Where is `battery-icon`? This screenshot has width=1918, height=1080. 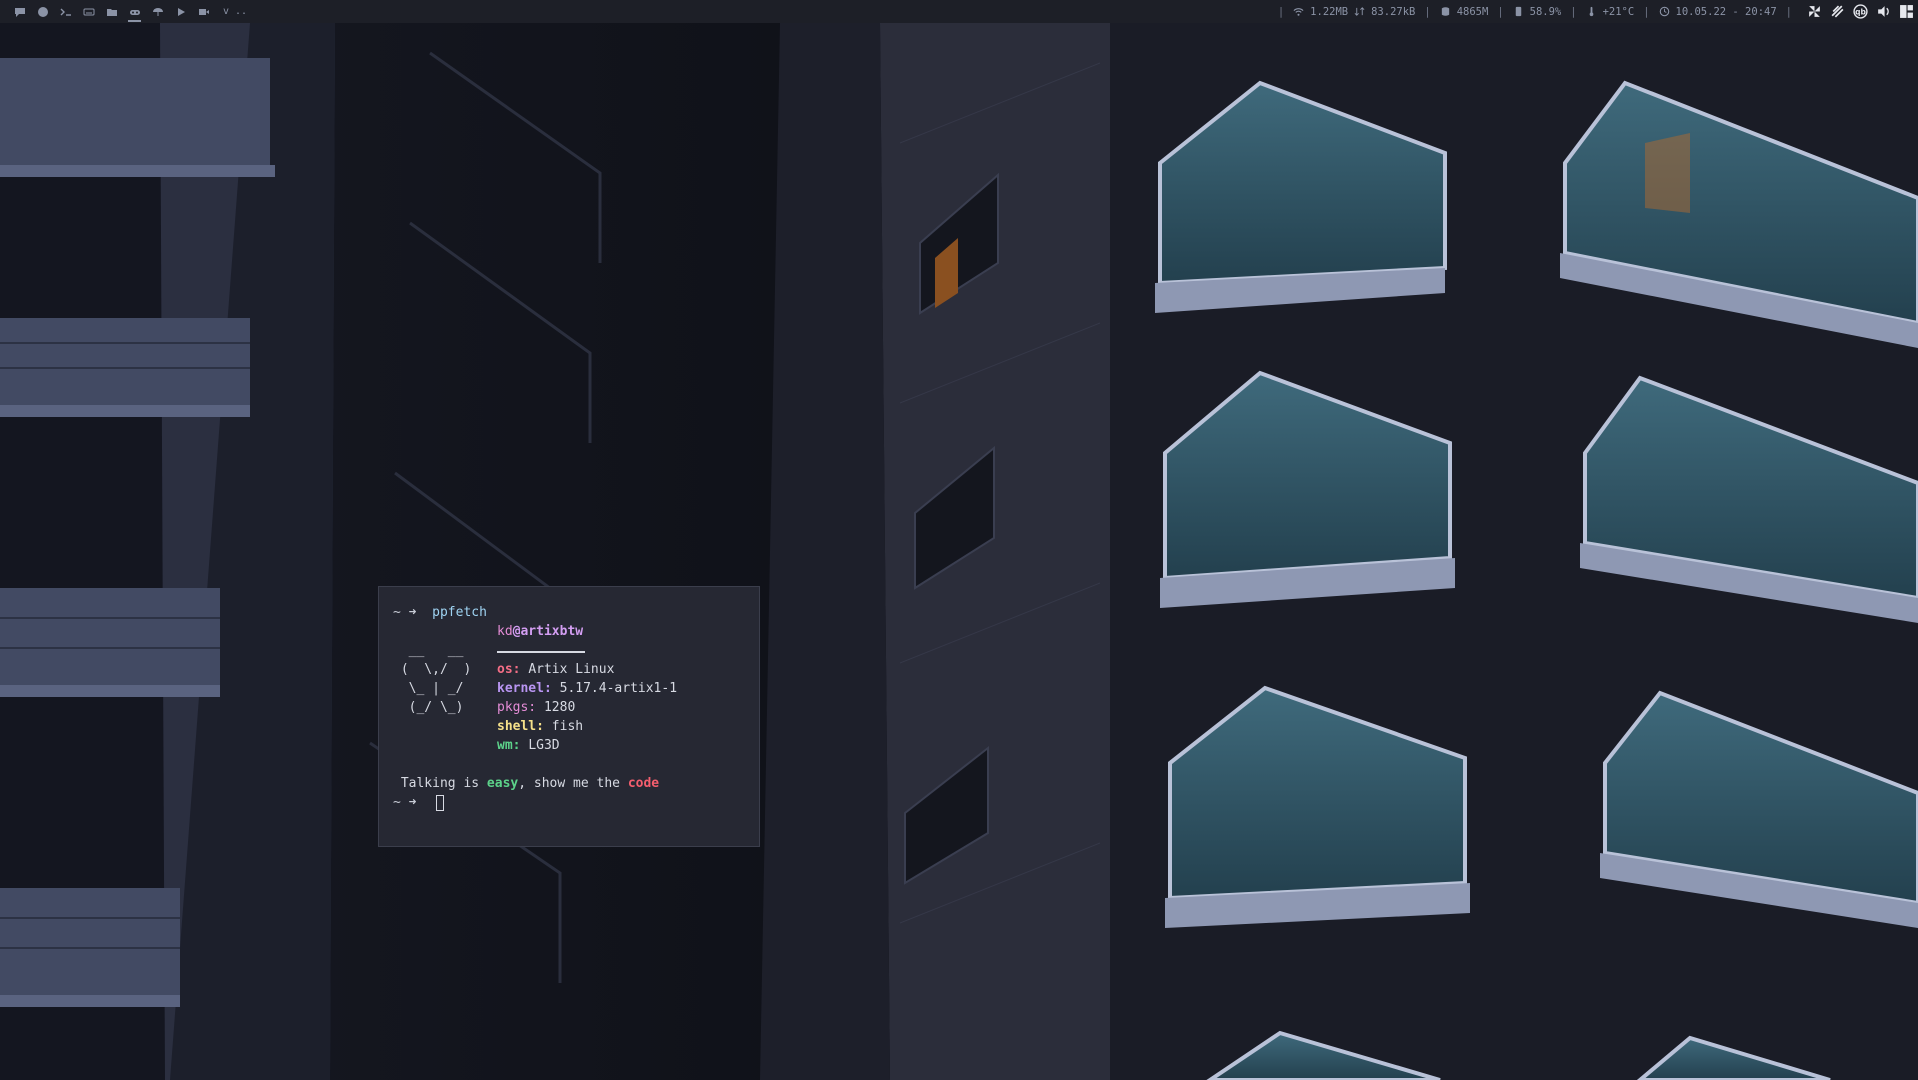 battery-icon is located at coordinates (1518, 11).